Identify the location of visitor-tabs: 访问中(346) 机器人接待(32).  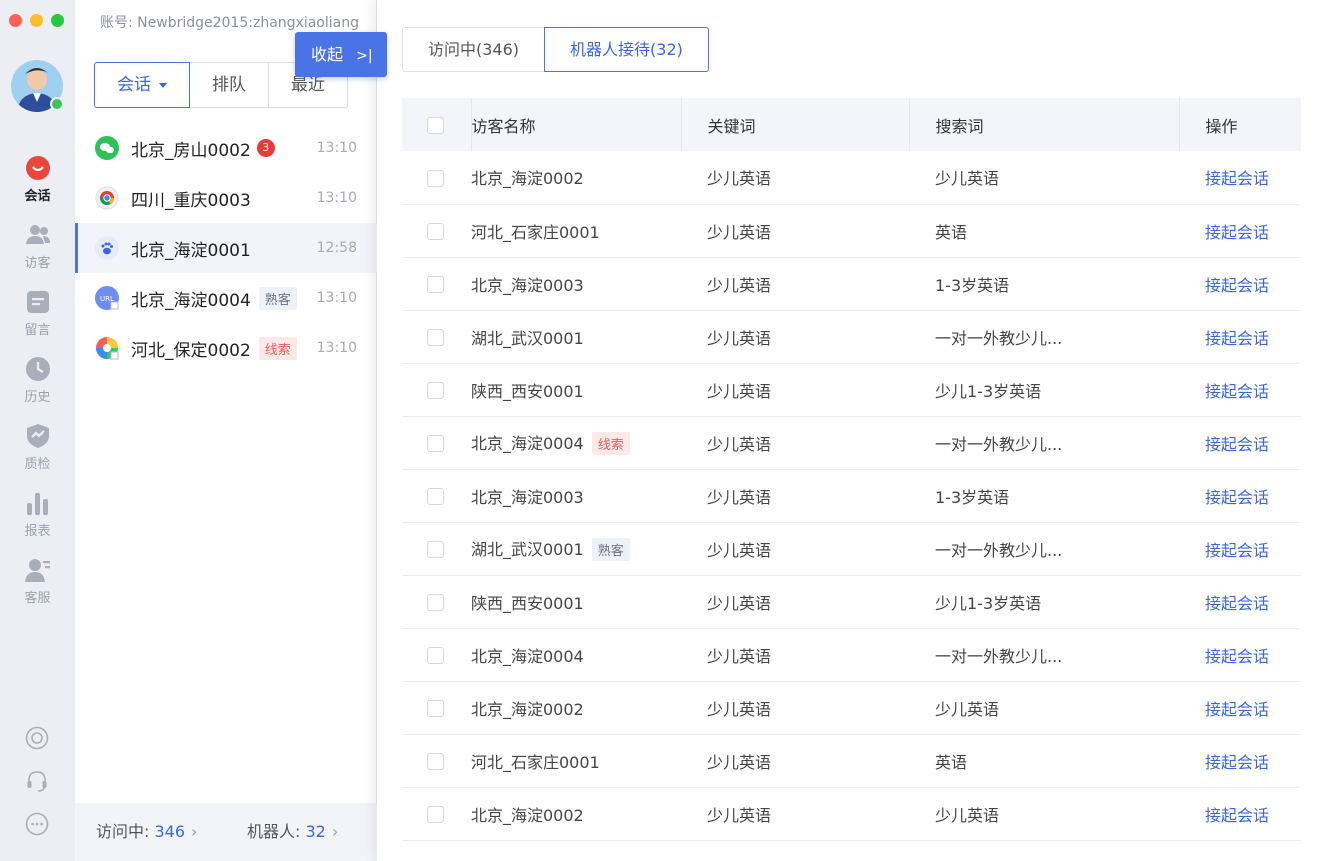
(555, 49).